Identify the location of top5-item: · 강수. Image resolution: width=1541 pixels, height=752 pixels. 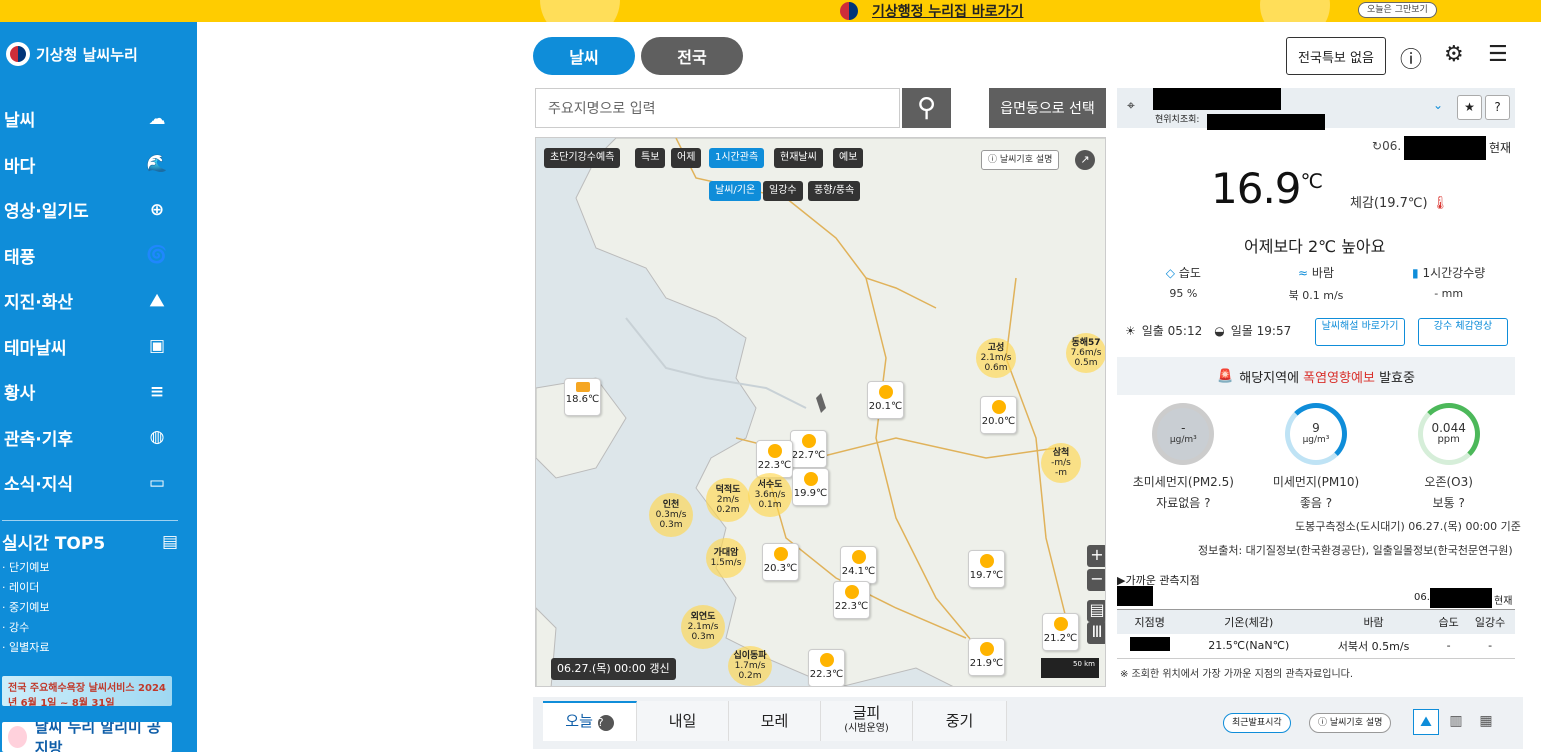
(90, 628).